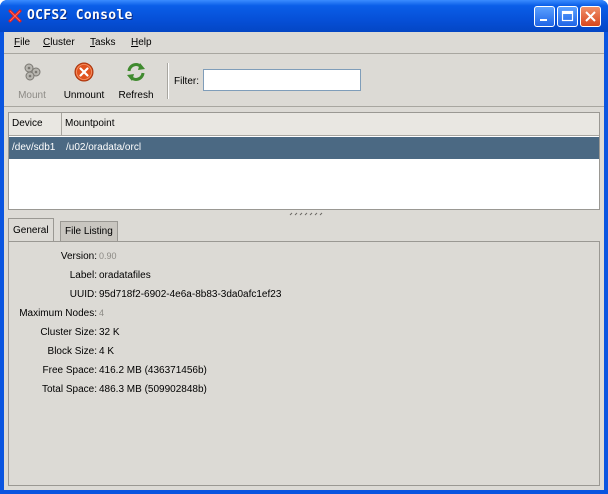 The height and width of the screenshot is (494, 608). What do you see at coordinates (32, 95) in the screenshot?
I see `mount-label: Mount` at bounding box center [32, 95].